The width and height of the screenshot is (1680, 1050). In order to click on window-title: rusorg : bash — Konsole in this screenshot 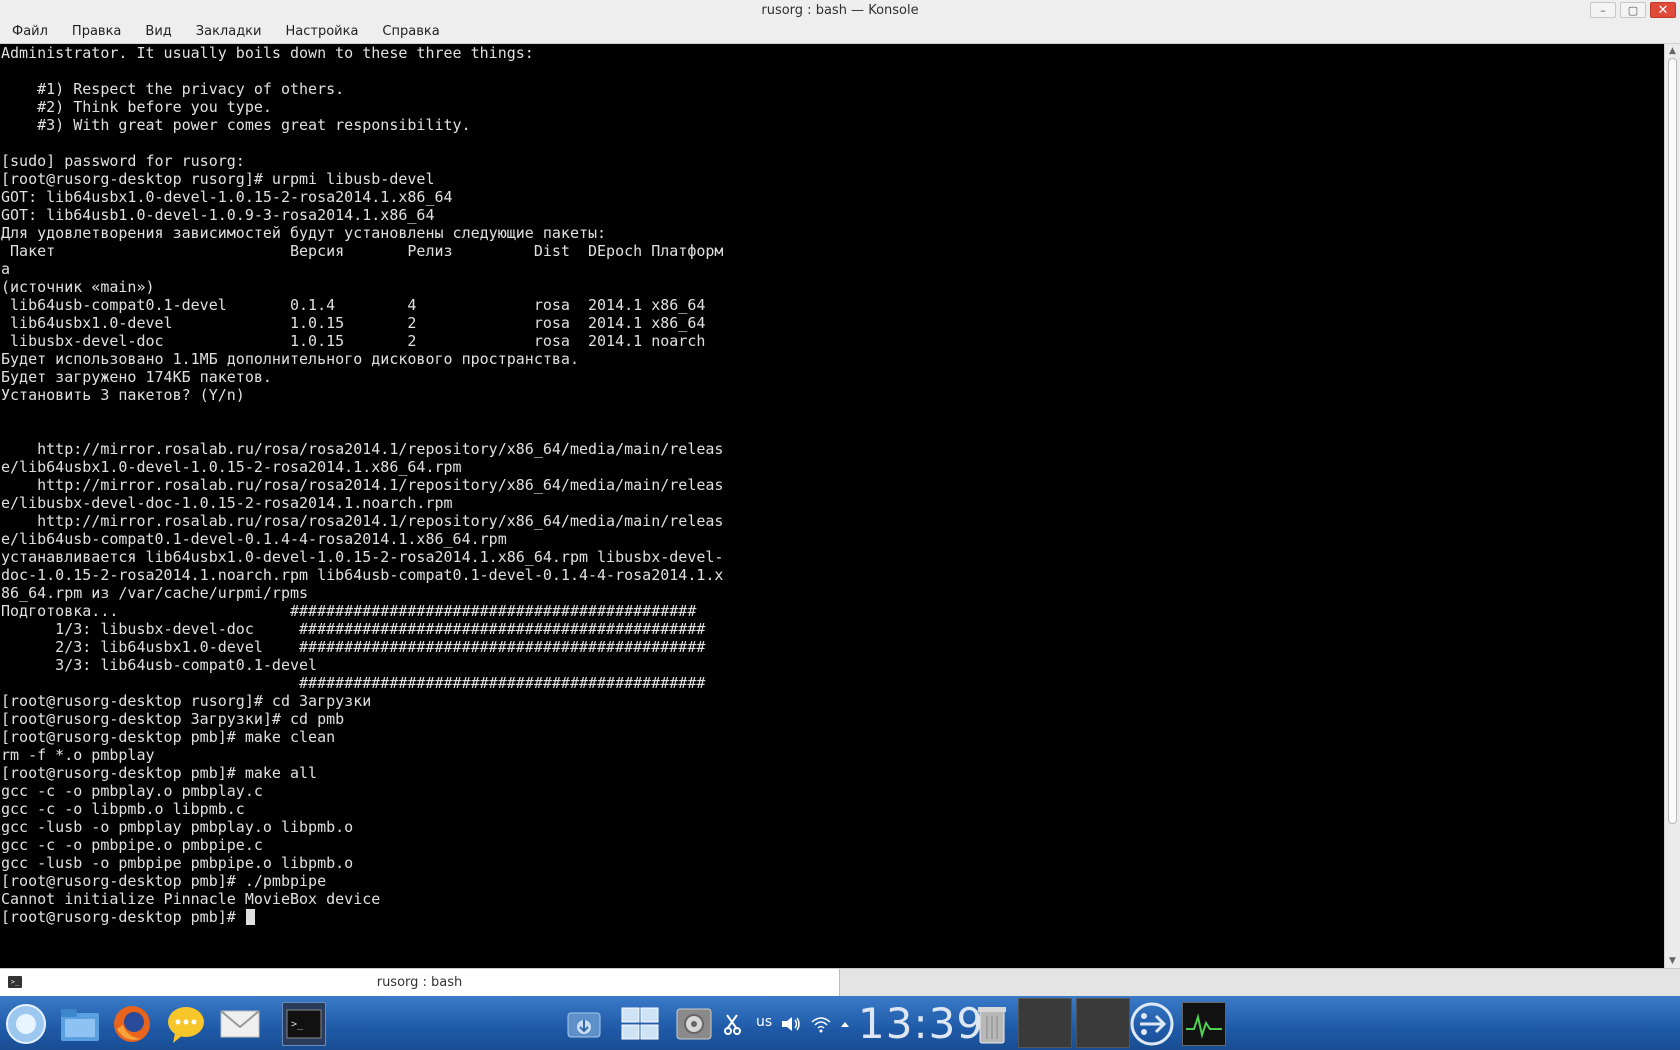, I will do `click(840, 10)`.